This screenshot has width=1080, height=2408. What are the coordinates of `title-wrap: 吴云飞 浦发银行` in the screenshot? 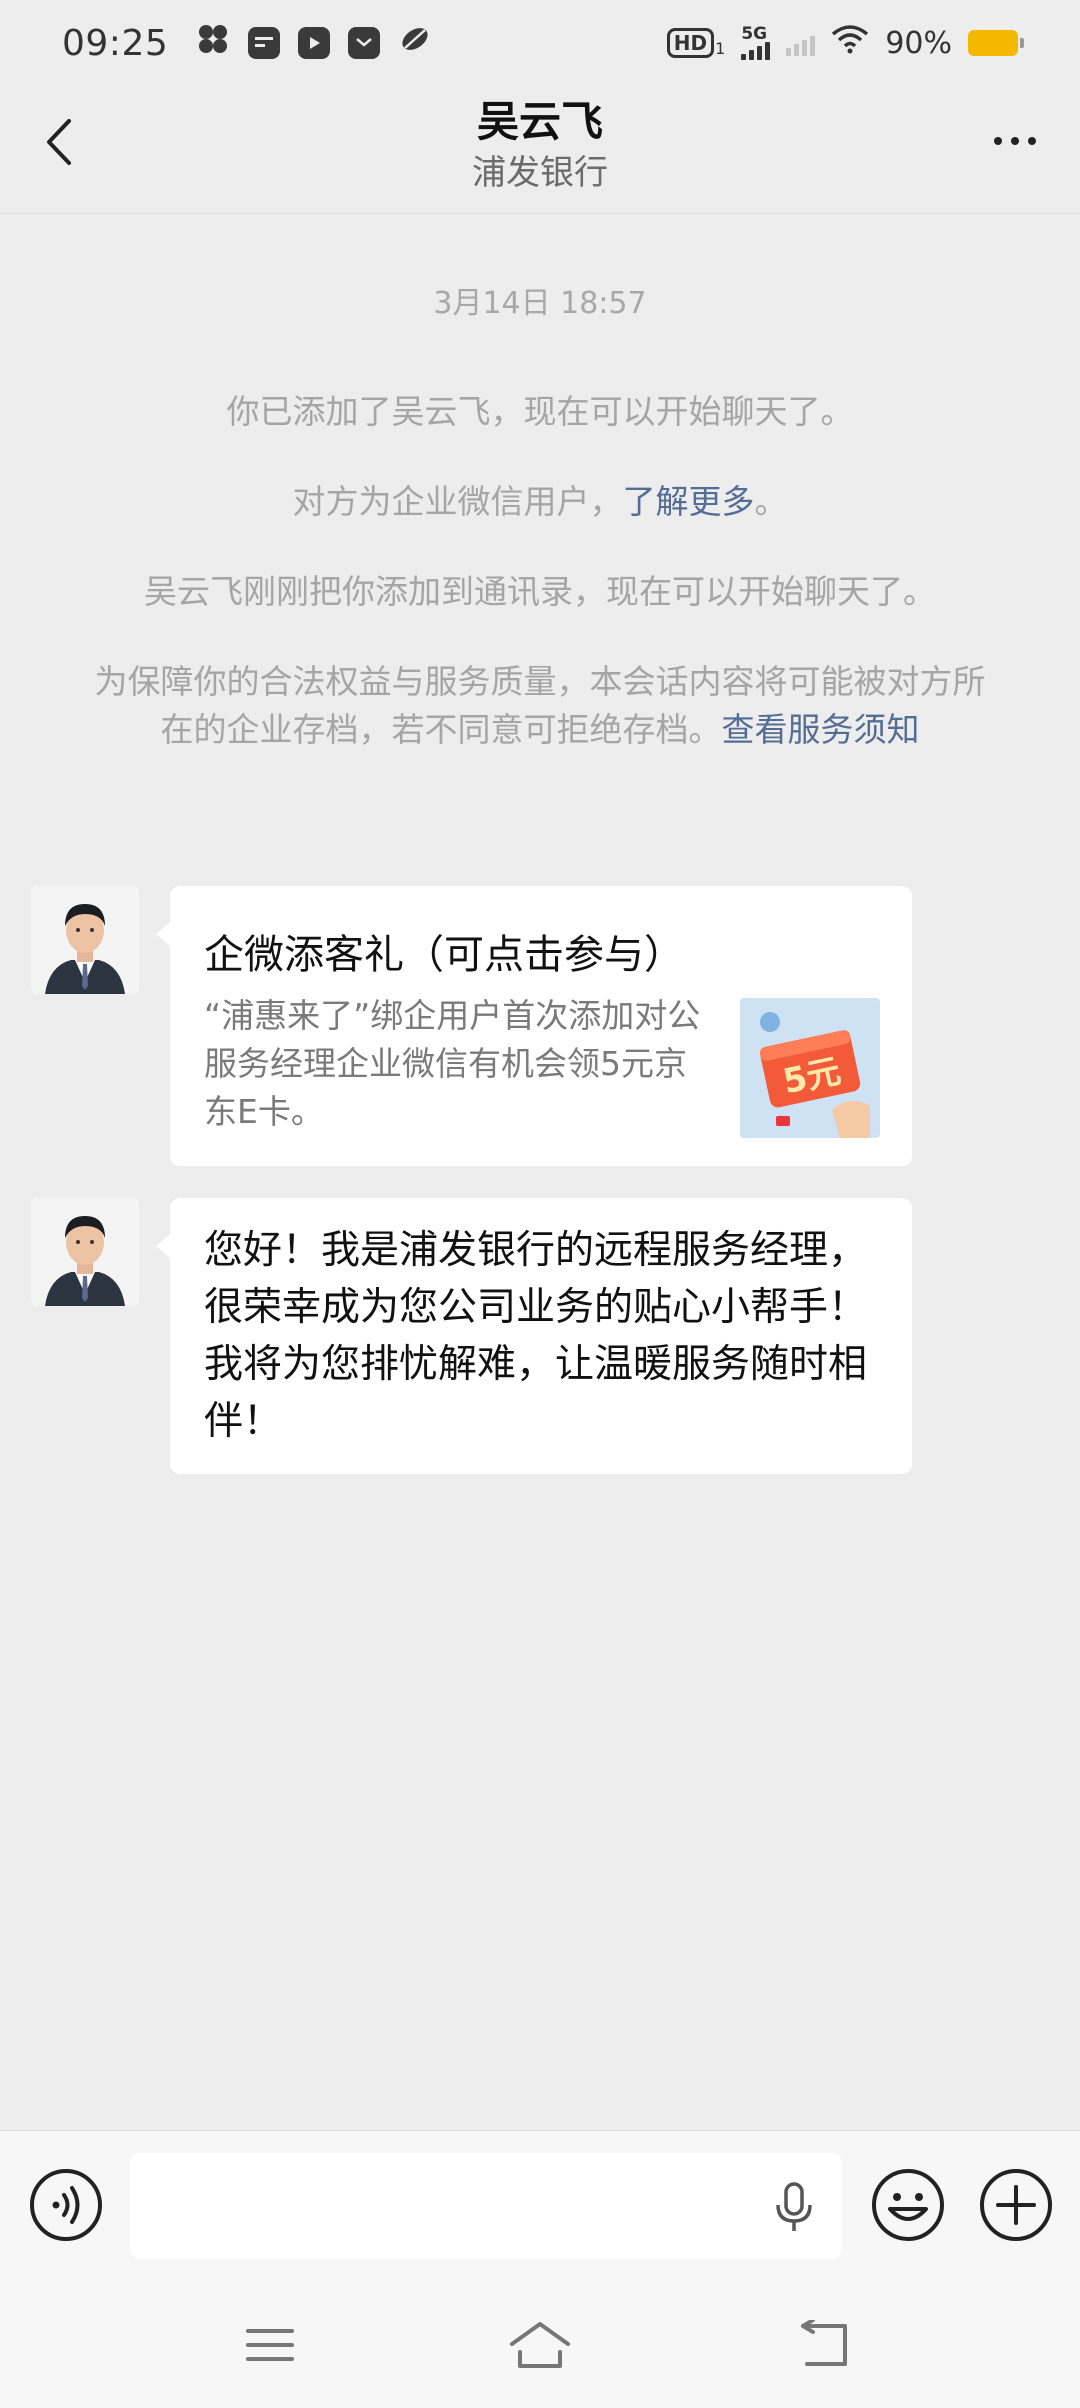 It's located at (540, 145).